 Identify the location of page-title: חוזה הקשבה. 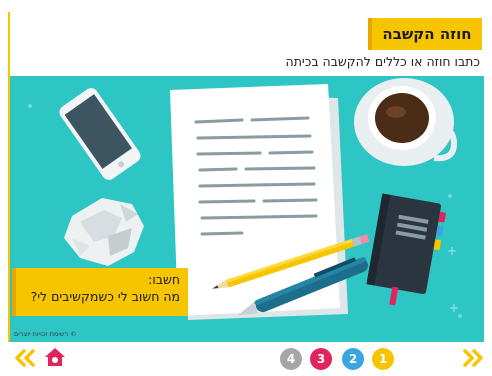
(427, 34).